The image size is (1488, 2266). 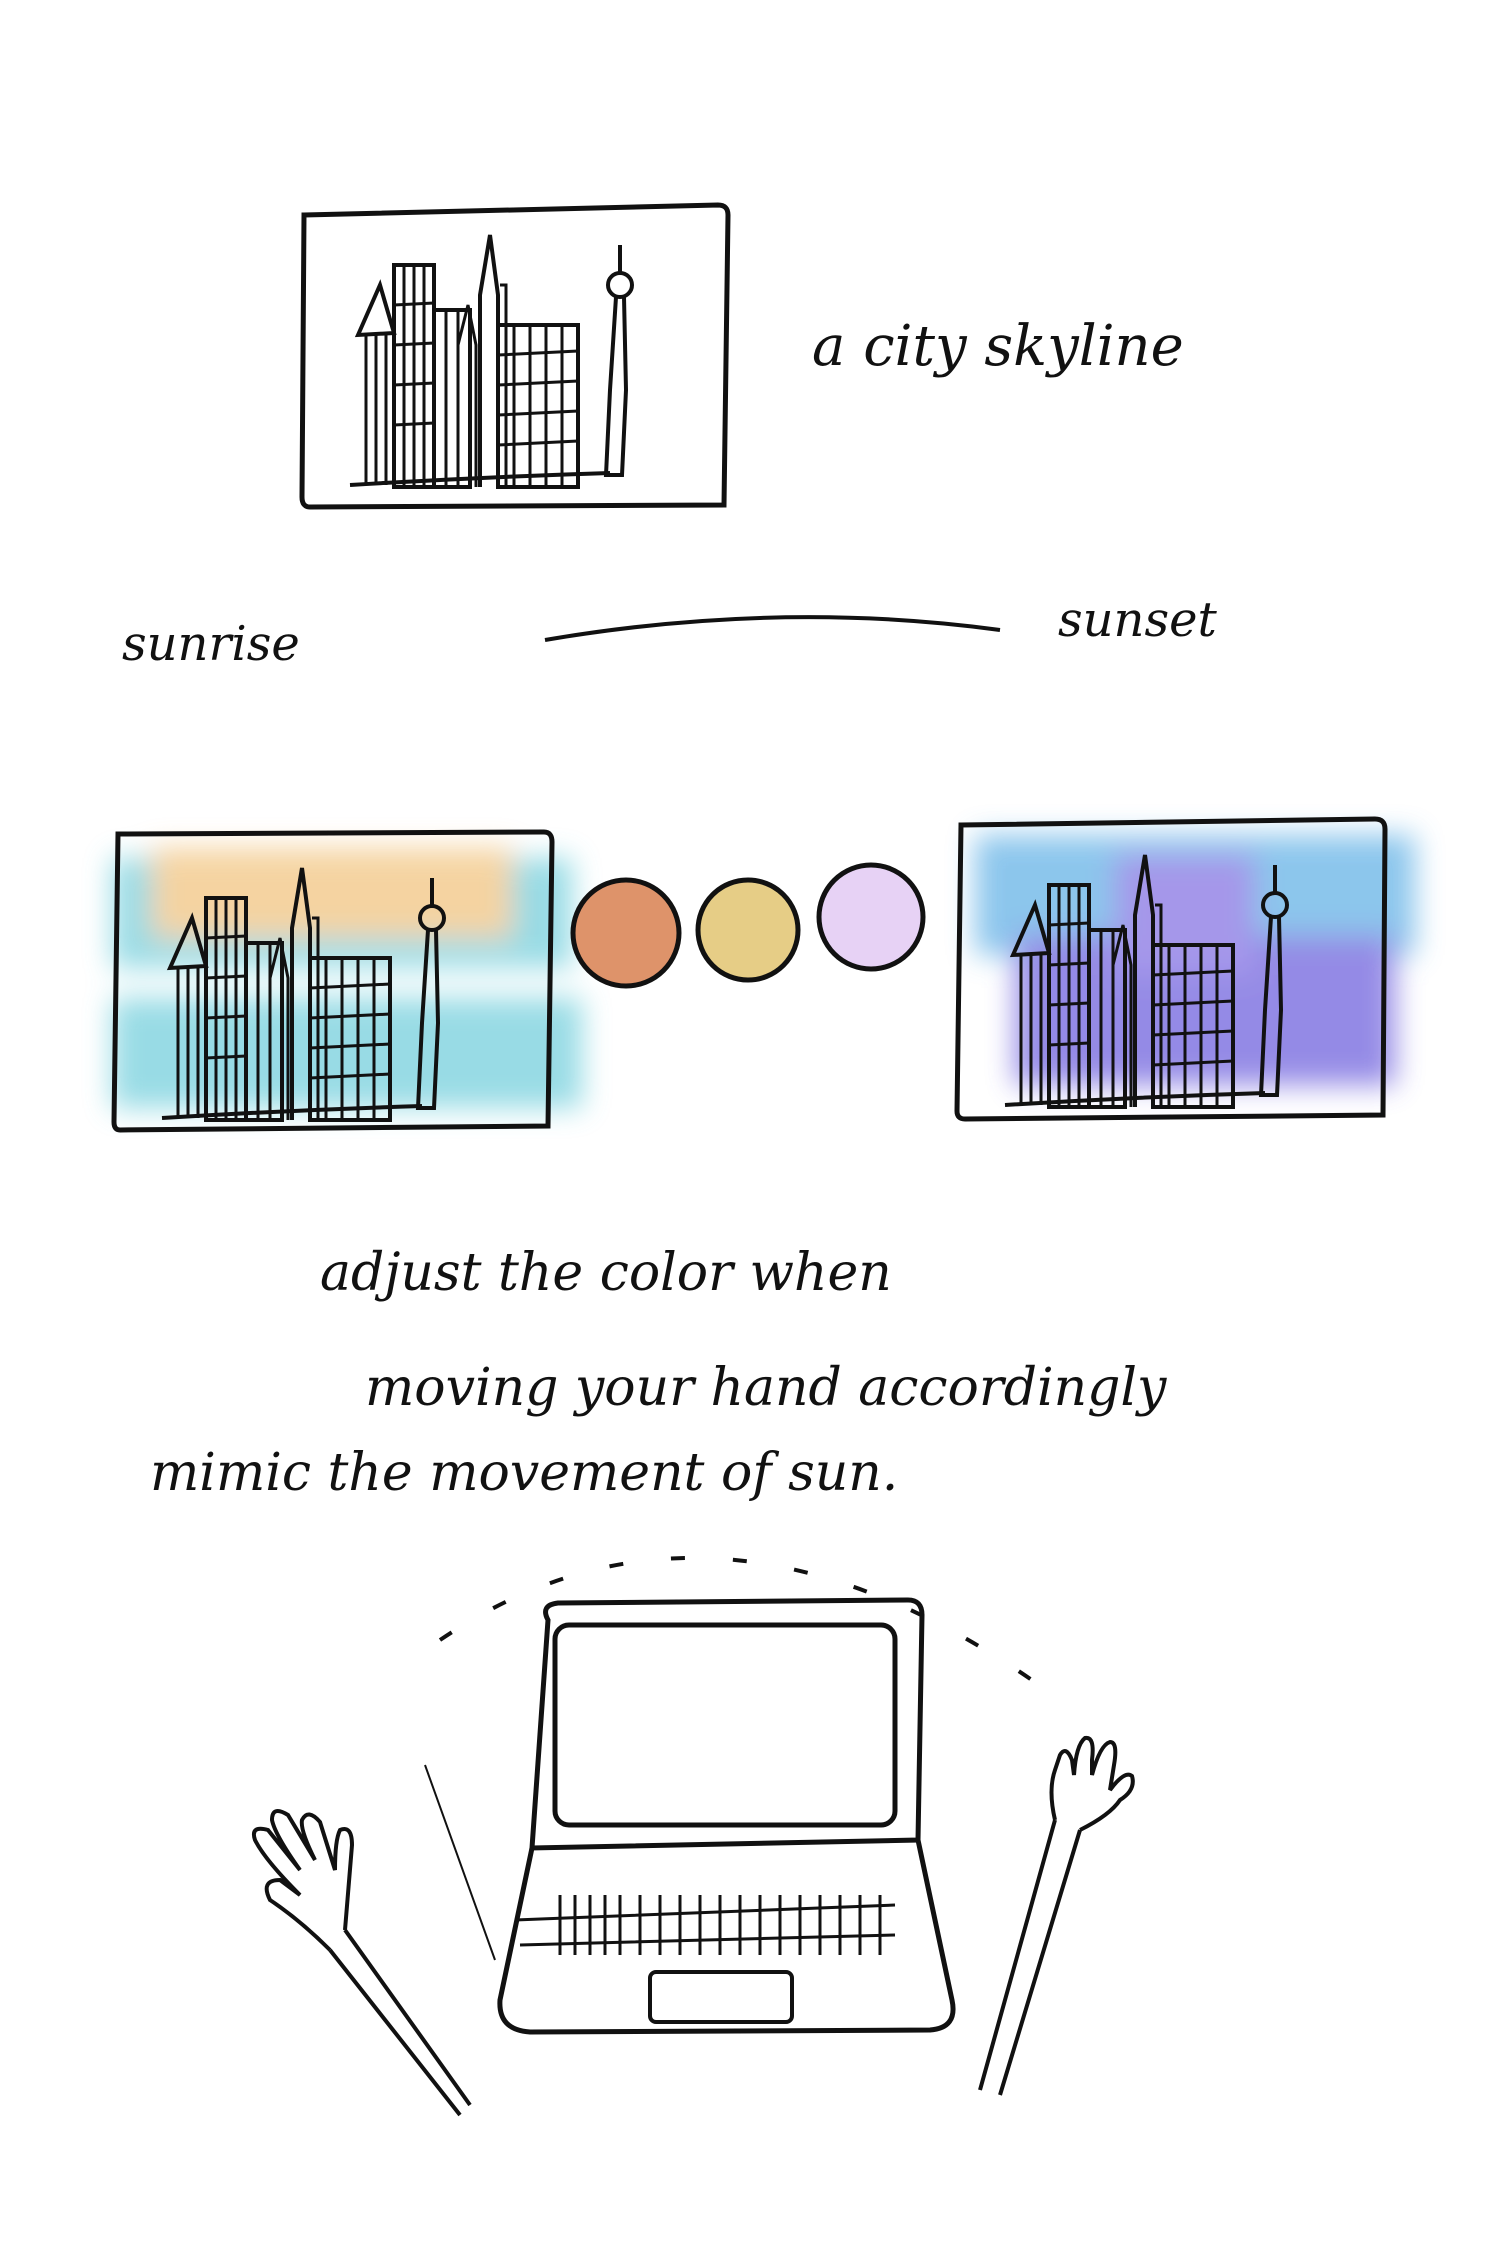 What do you see at coordinates (211, 644) in the screenshot?
I see `label-sunrise: sunrise` at bounding box center [211, 644].